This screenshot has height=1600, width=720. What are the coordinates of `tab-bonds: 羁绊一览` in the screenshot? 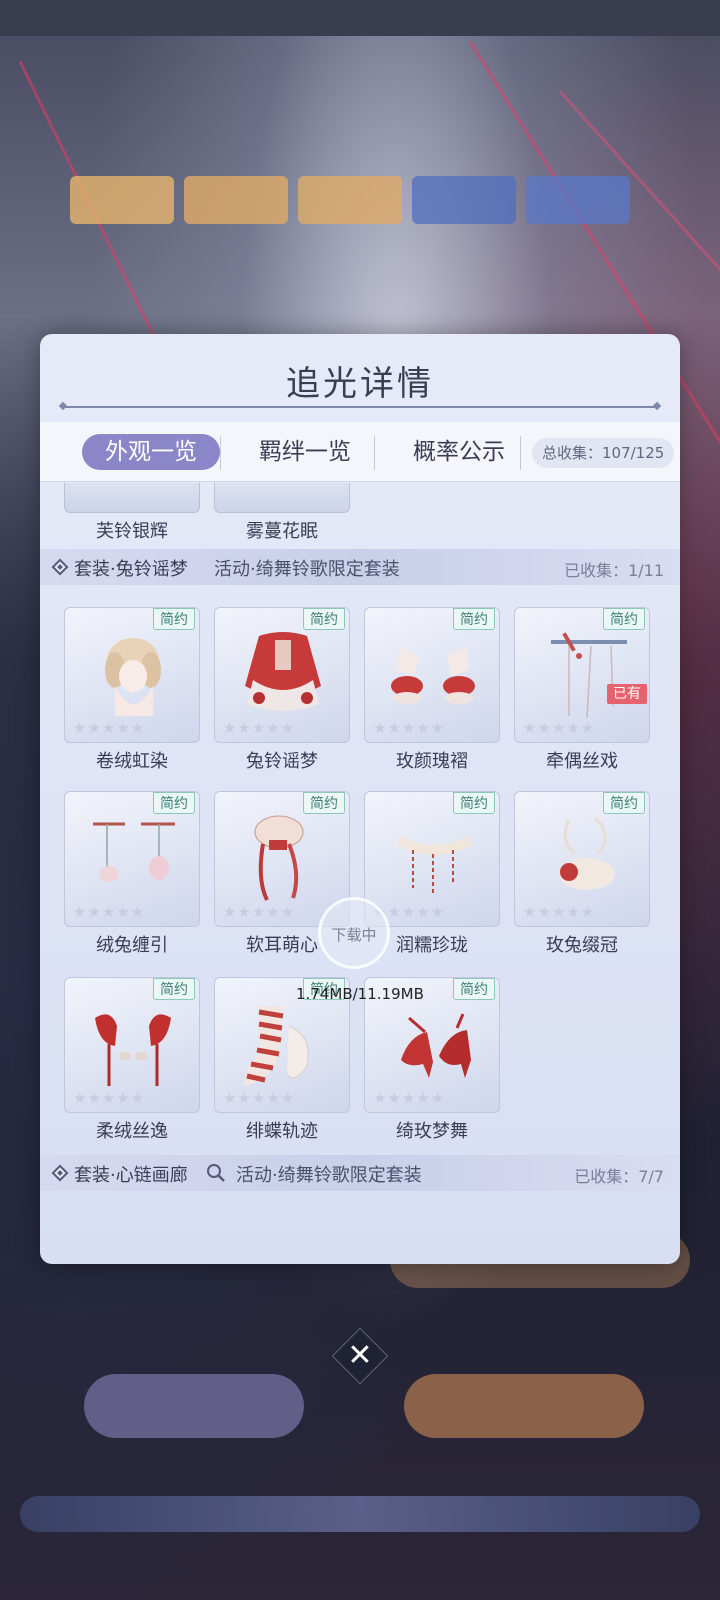 It's located at (305, 452).